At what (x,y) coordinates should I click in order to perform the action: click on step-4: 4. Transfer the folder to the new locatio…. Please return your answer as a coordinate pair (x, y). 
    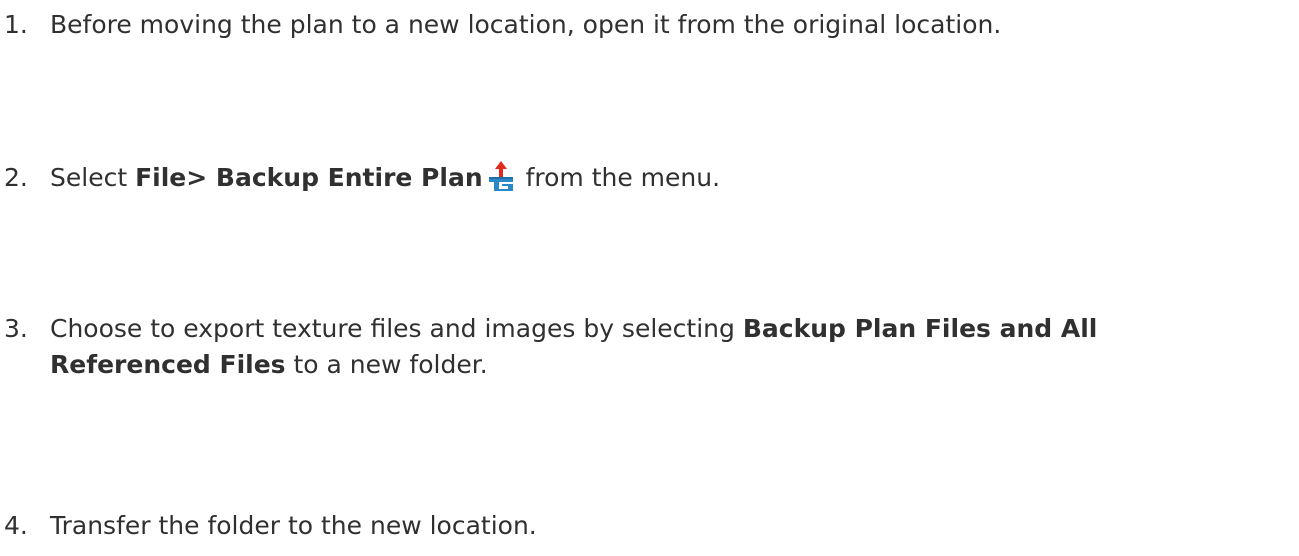
    Looking at the image, I should click on (649, 526).